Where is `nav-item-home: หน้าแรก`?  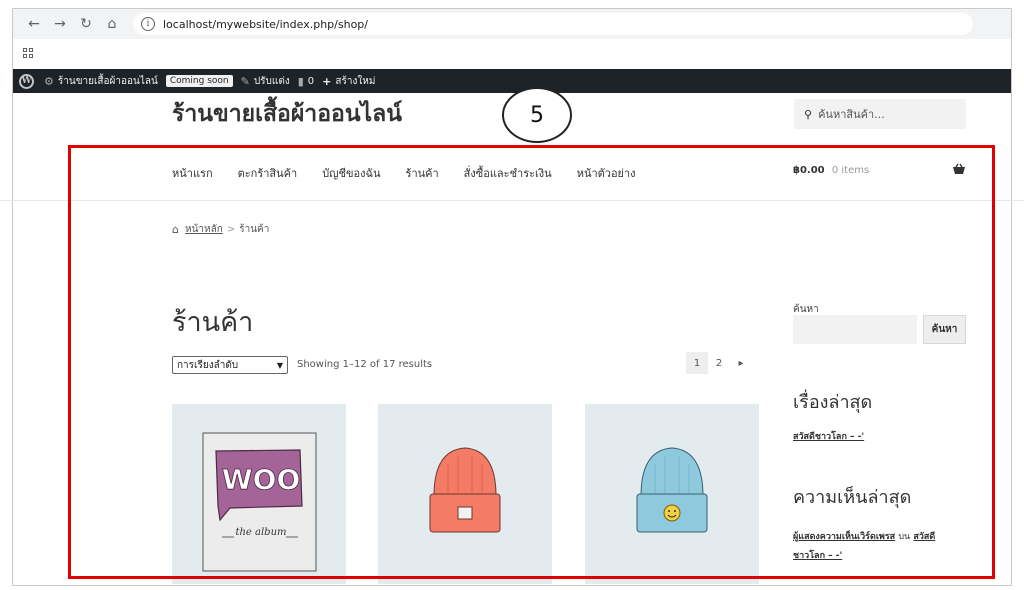 nav-item-home: หน้าแรก is located at coordinates (192, 173).